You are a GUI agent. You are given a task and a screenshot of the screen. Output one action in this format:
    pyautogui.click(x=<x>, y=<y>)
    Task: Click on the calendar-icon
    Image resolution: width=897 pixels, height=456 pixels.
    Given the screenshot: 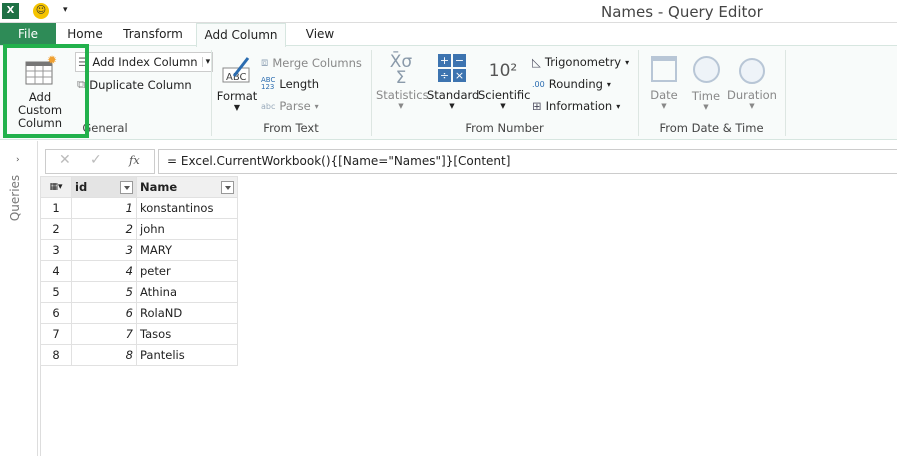 What is the action you would take?
    pyautogui.click(x=664, y=69)
    